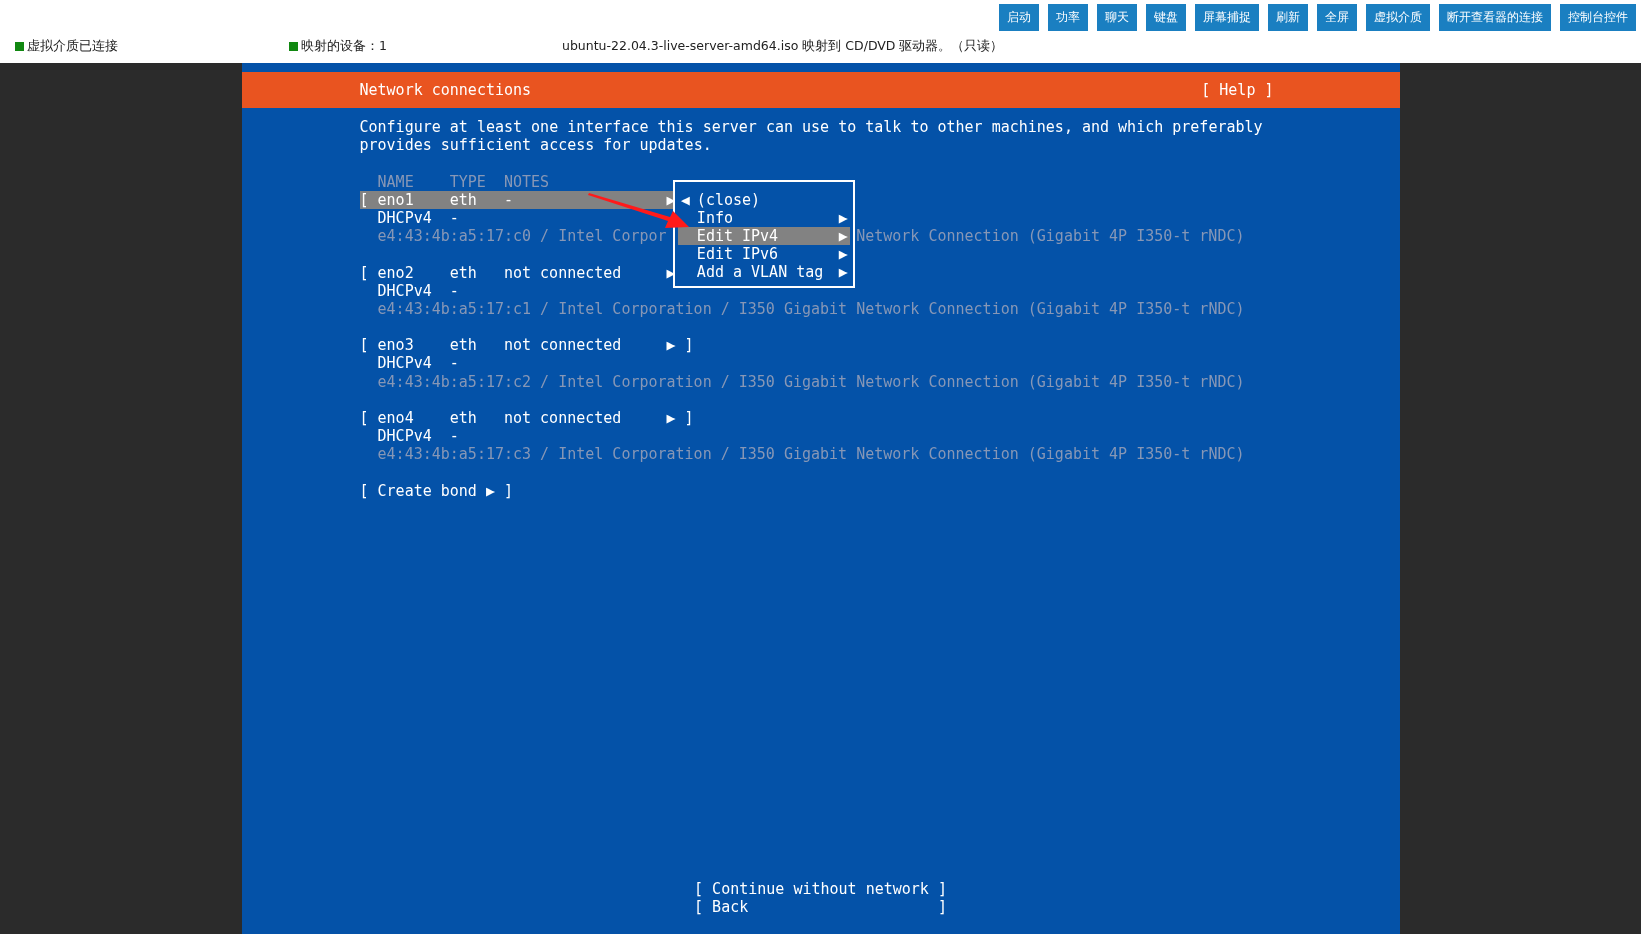 The image size is (1641, 934). I want to click on status-text: 映射的设备：1, so click(344, 46).